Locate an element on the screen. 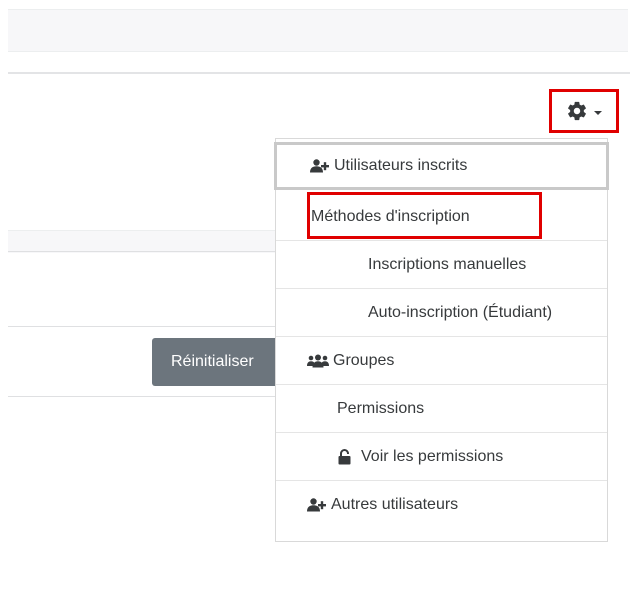  menu-item-enrolment-methods: Méthodes d'inscription is located at coordinates (441, 217).